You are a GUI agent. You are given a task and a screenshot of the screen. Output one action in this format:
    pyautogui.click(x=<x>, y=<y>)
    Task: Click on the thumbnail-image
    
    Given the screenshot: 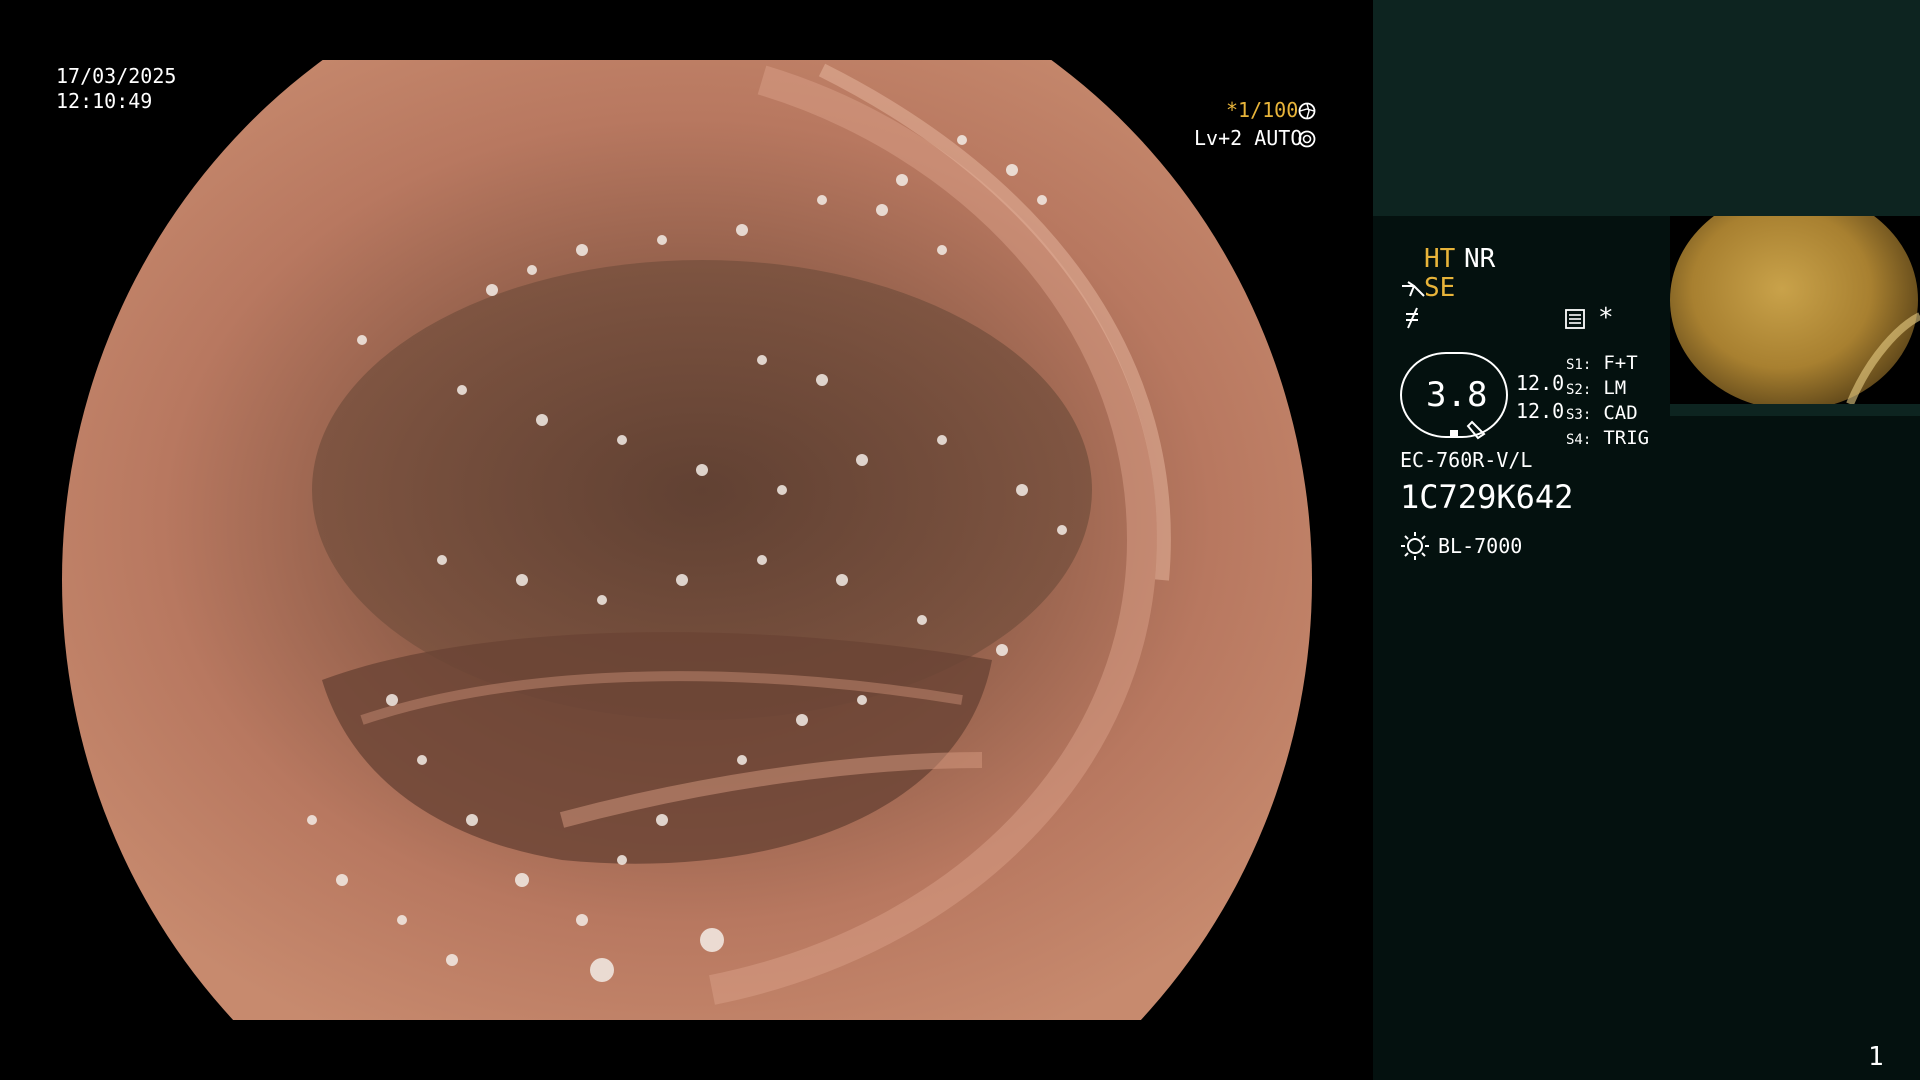 What is the action you would take?
    pyautogui.click(x=1795, y=310)
    